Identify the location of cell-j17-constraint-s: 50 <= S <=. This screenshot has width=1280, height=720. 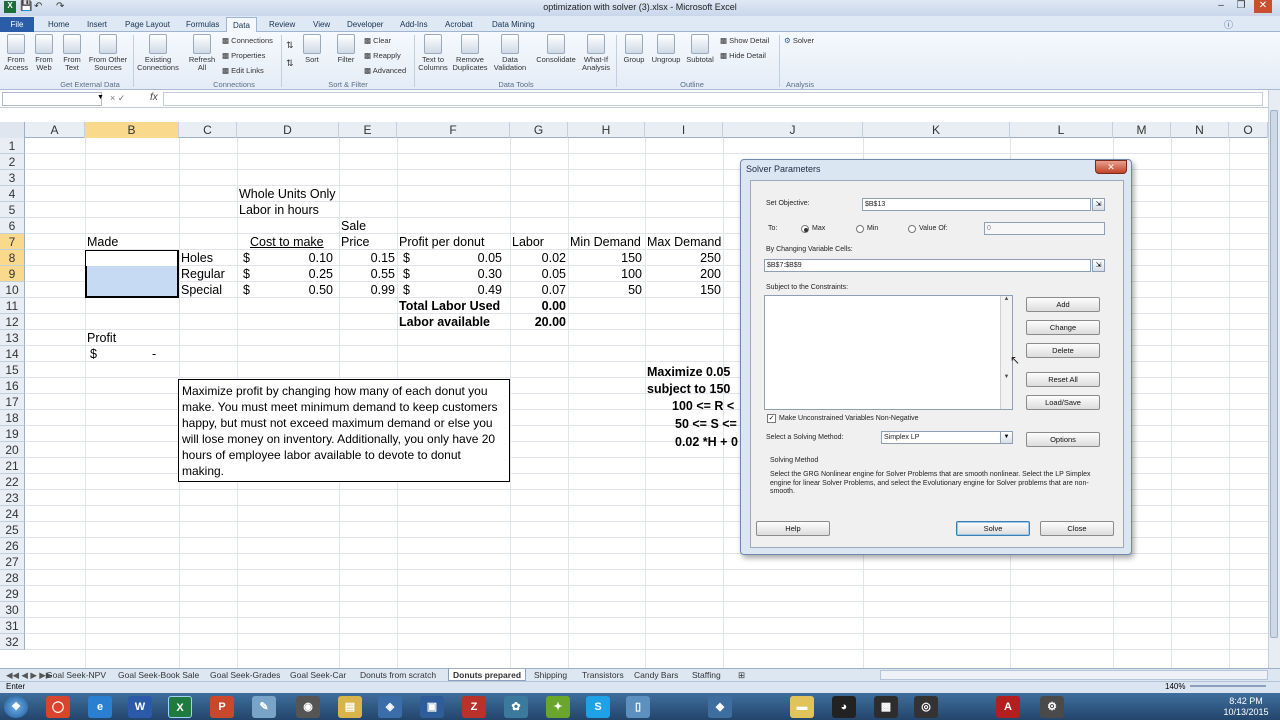
(706, 424).